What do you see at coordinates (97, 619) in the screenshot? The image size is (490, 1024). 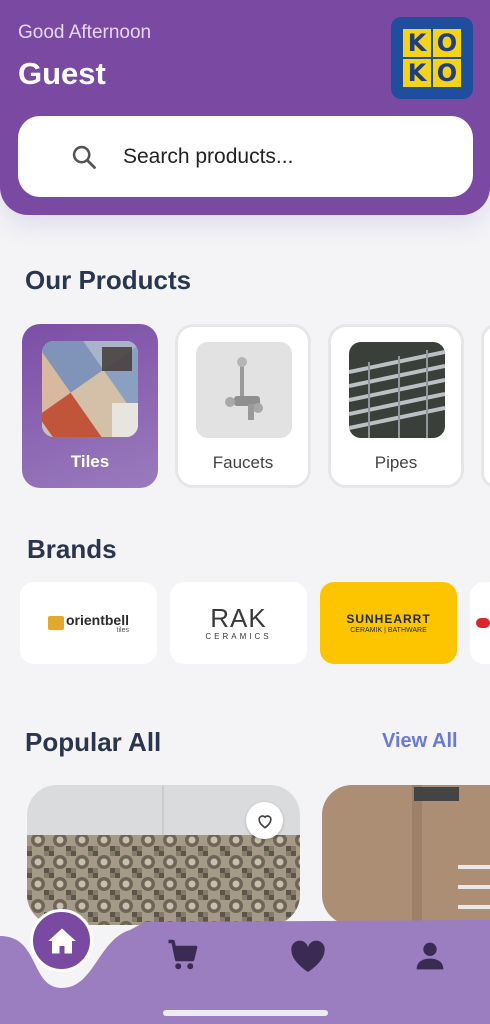 I see `brand-name: orientbell` at bounding box center [97, 619].